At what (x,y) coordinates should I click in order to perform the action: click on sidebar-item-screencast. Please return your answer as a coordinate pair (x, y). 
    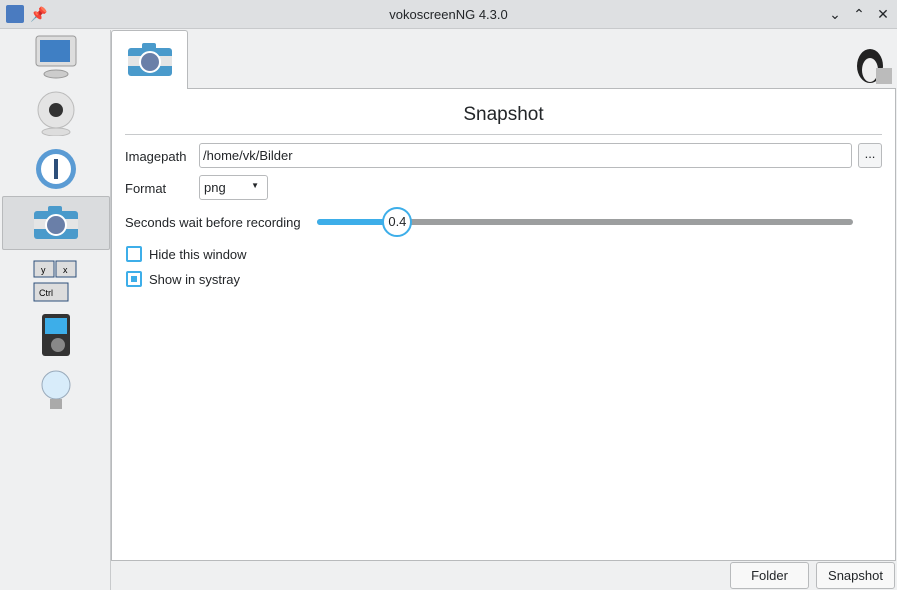
    Looking at the image, I should click on (56, 57).